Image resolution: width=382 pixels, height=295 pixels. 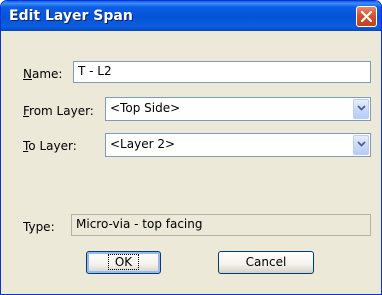 What do you see at coordinates (266, 262) in the screenshot?
I see `cancel-button: Cancel` at bounding box center [266, 262].